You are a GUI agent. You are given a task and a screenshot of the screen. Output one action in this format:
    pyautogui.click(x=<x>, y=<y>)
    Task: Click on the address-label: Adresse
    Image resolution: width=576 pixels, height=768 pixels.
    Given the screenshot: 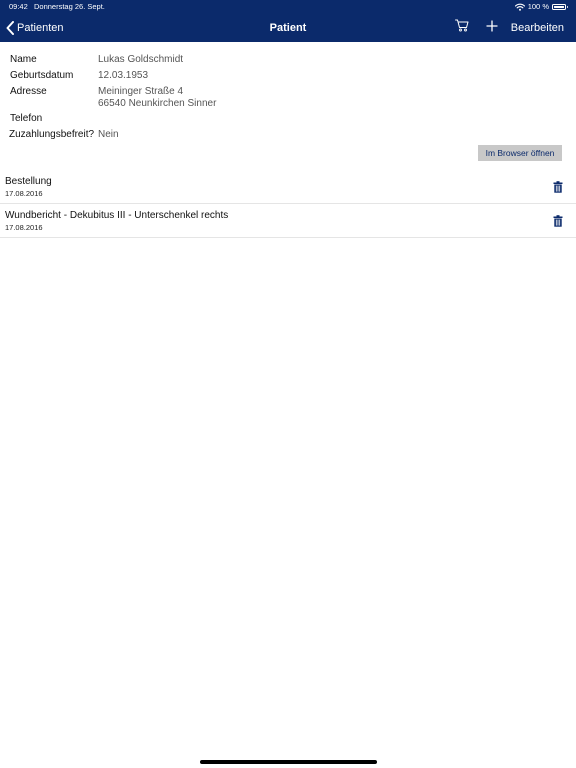 What is the action you would take?
    pyautogui.click(x=28, y=91)
    